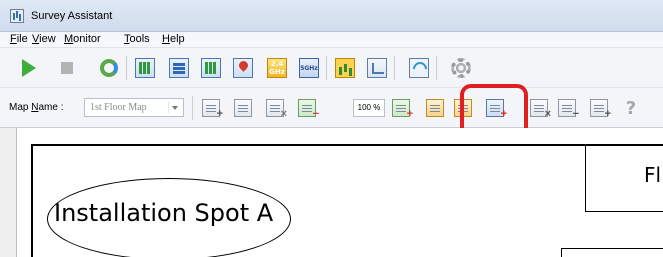 Image resolution: width=663 pixels, height=257 pixels. I want to click on gear-icon, so click(461, 68).